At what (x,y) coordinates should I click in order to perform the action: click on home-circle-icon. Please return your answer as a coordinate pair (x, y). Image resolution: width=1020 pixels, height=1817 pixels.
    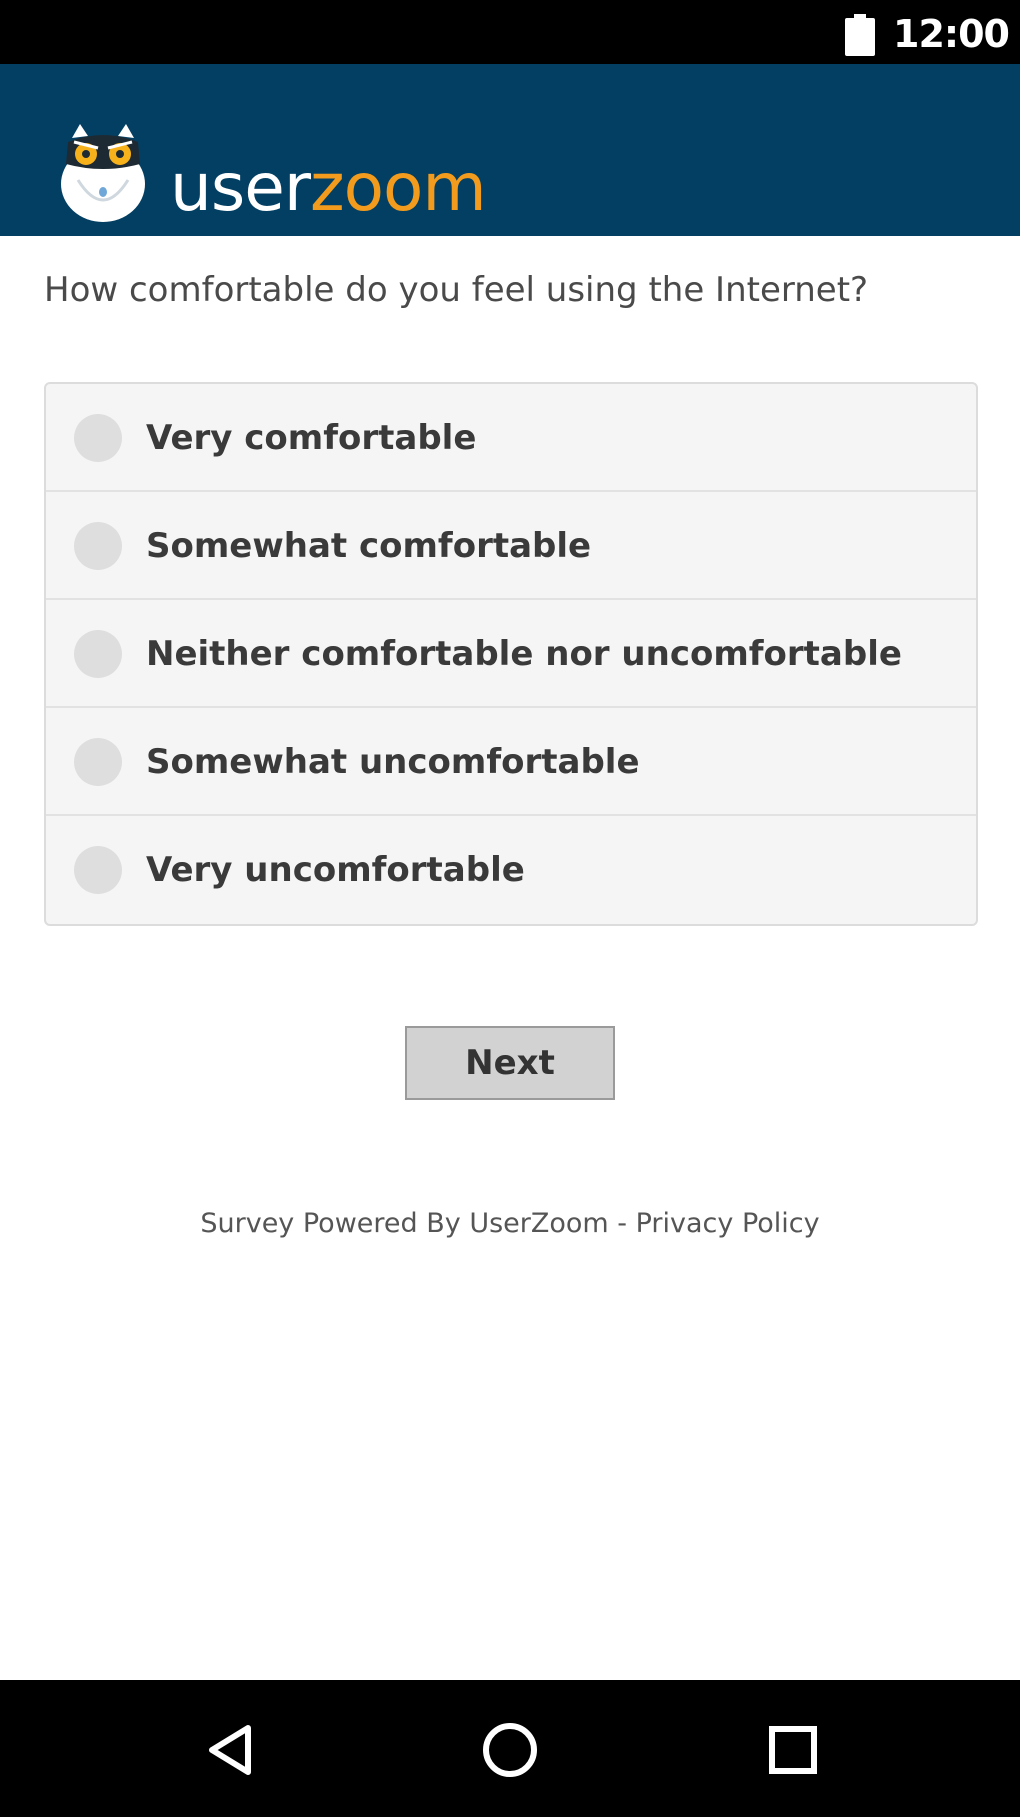
    Looking at the image, I should click on (510, 1750).